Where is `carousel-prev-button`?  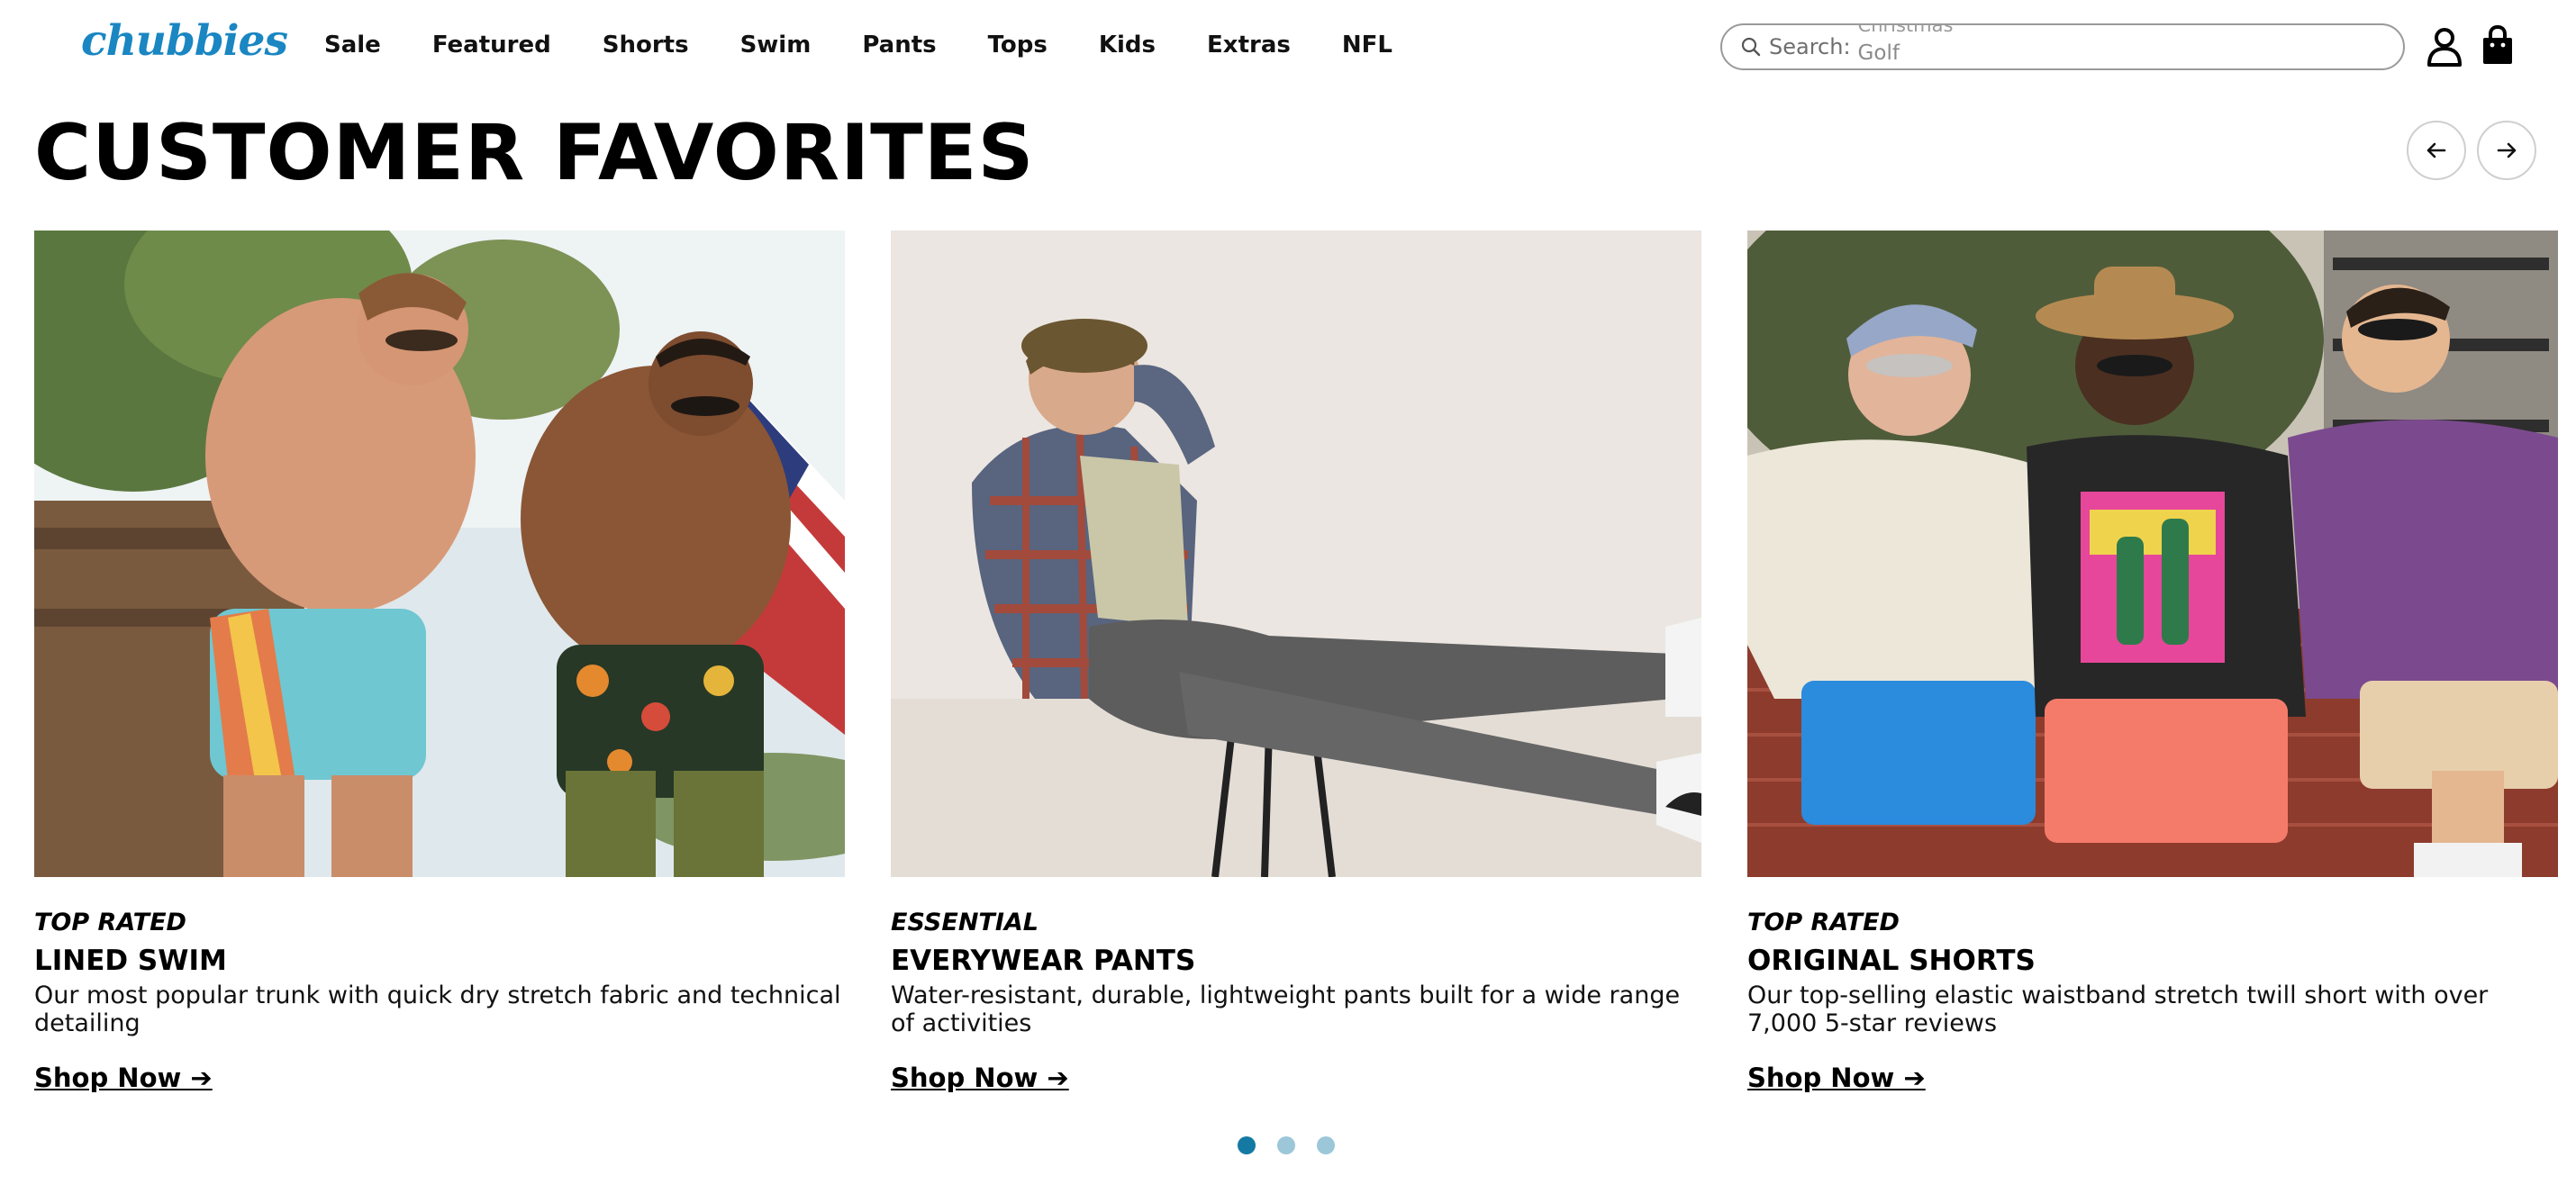
carousel-prev-button is located at coordinates (2436, 150).